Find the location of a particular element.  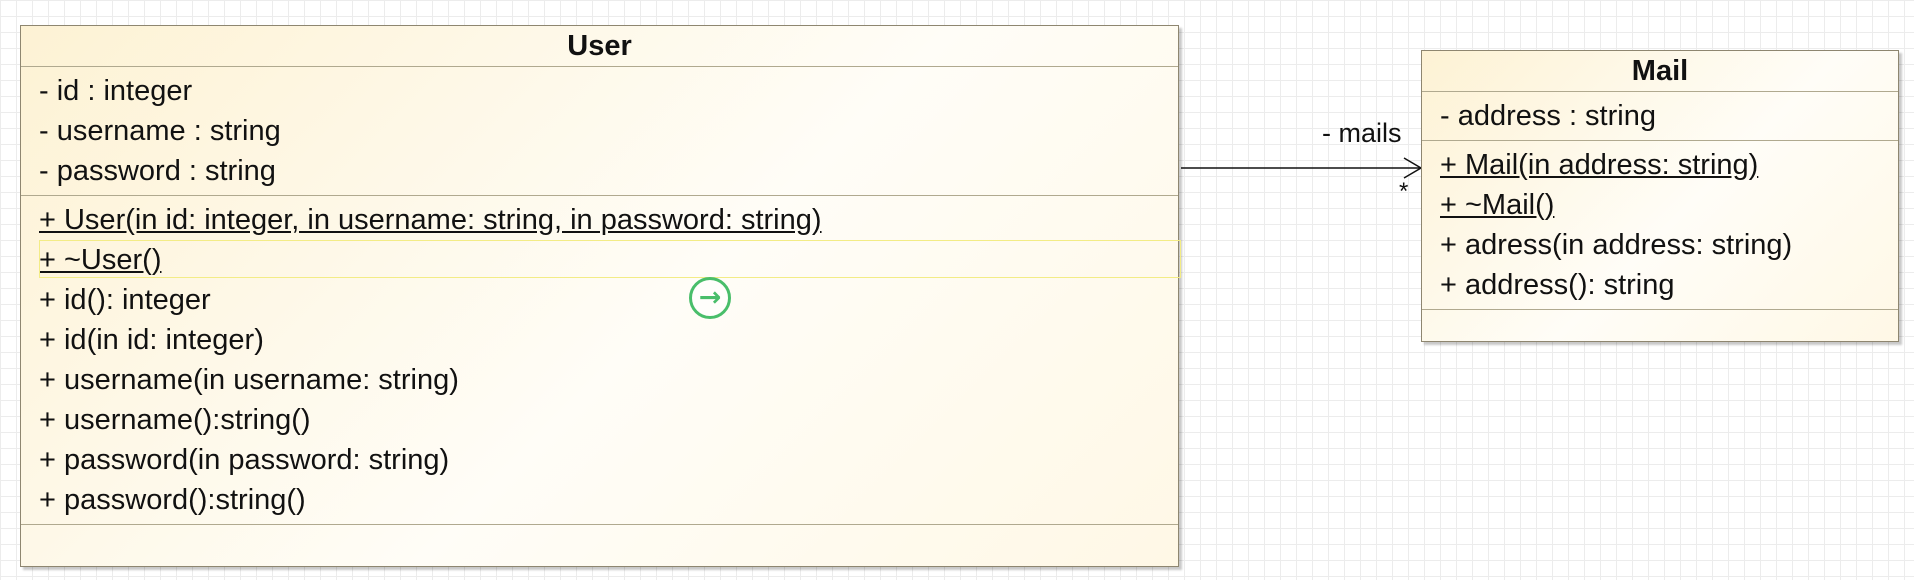

association-arrowhead is located at coordinates (1413, 168).